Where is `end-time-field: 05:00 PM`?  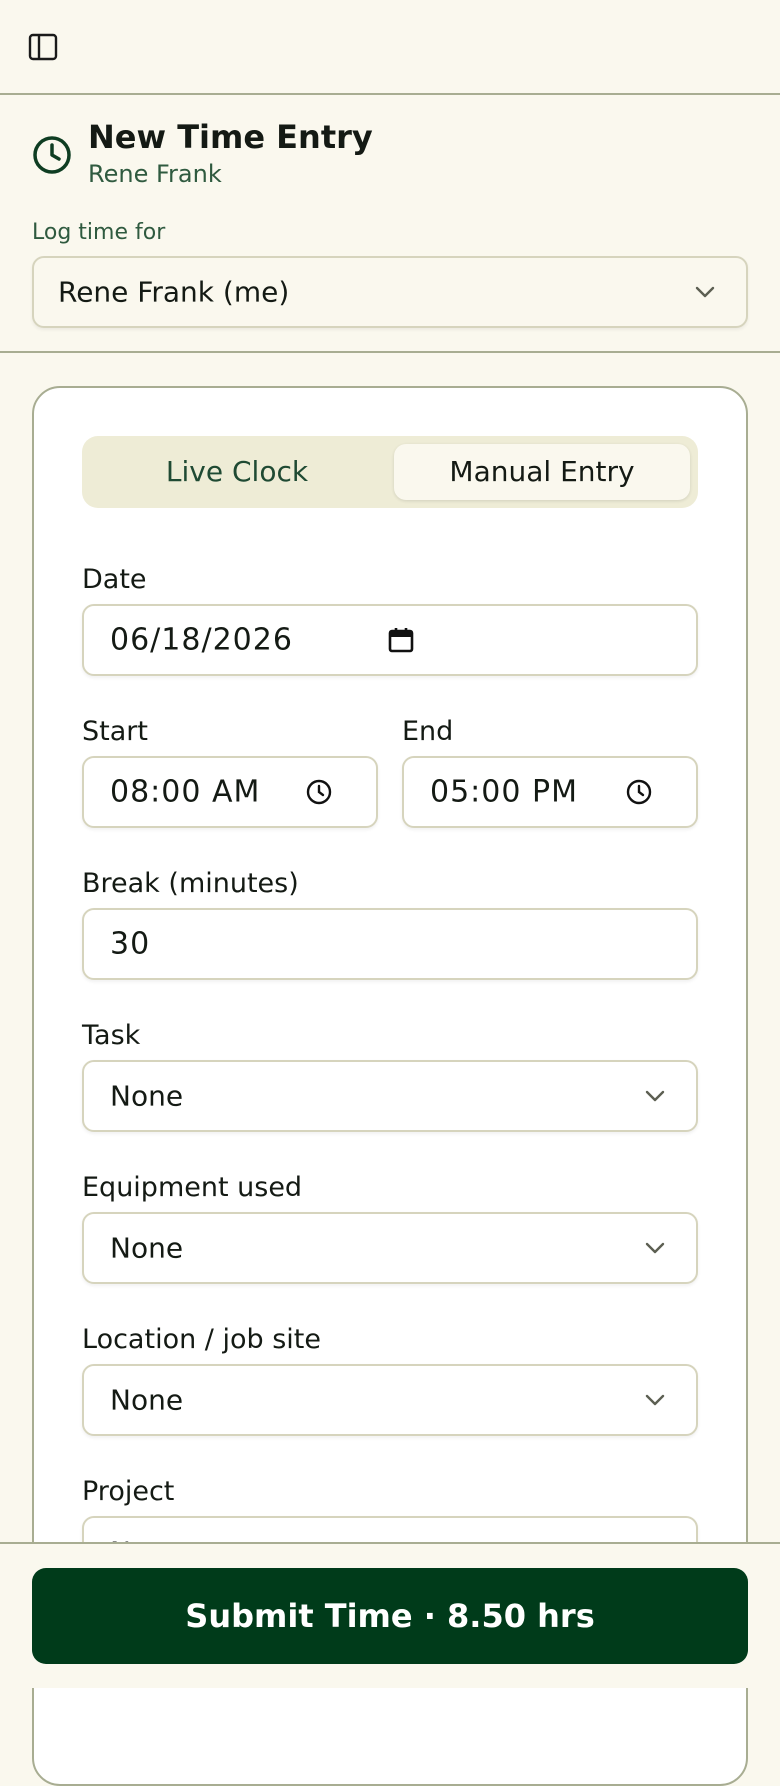 end-time-field: 05:00 PM is located at coordinates (550, 792).